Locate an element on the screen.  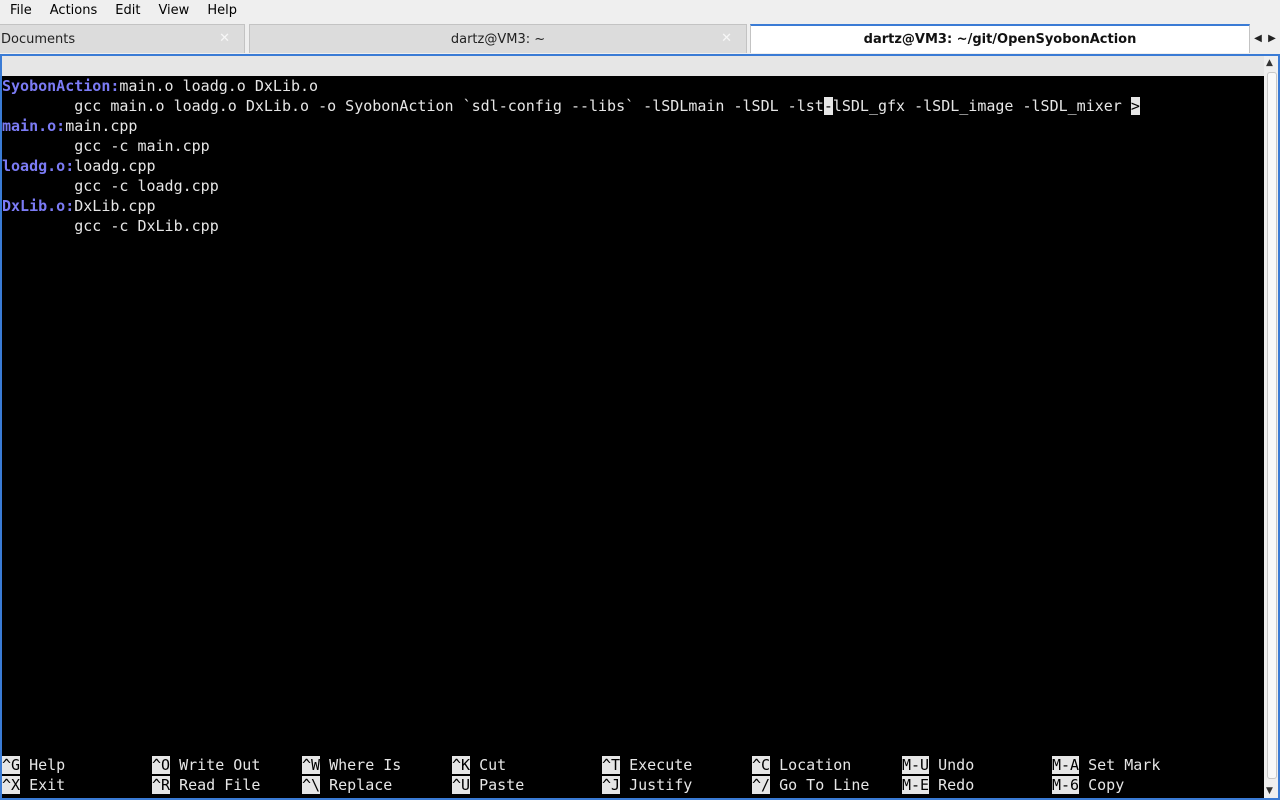
make-command: gcc -c main.cpp is located at coordinates (106, 146).